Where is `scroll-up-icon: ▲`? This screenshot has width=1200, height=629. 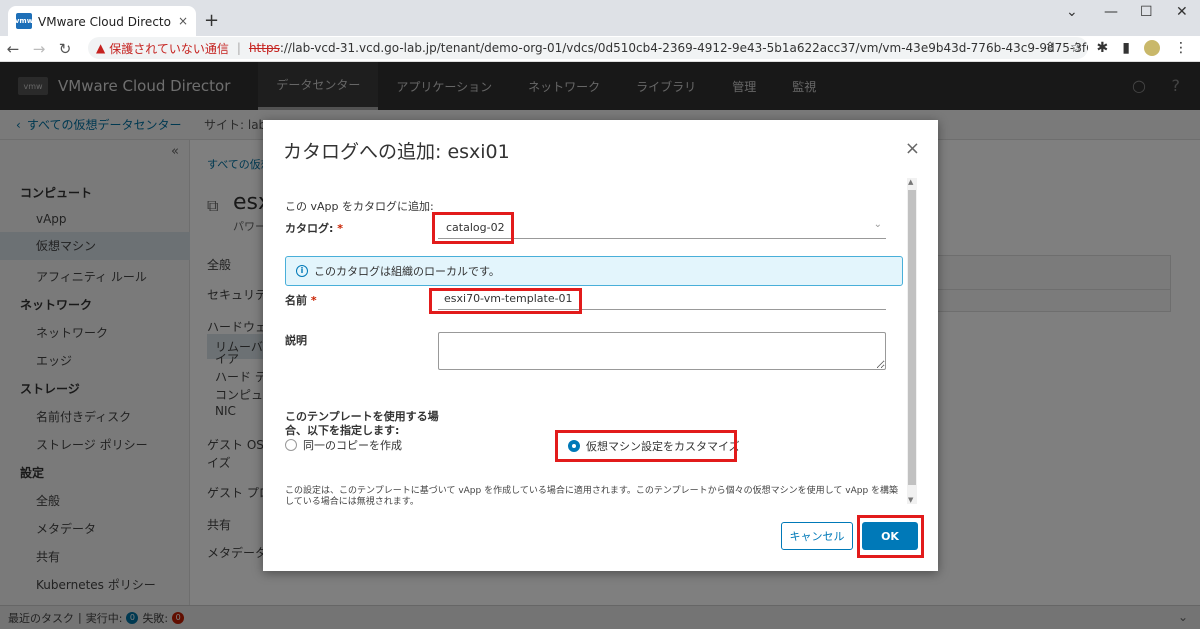
scroll-up-icon: ▲ is located at coordinates (910, 182).